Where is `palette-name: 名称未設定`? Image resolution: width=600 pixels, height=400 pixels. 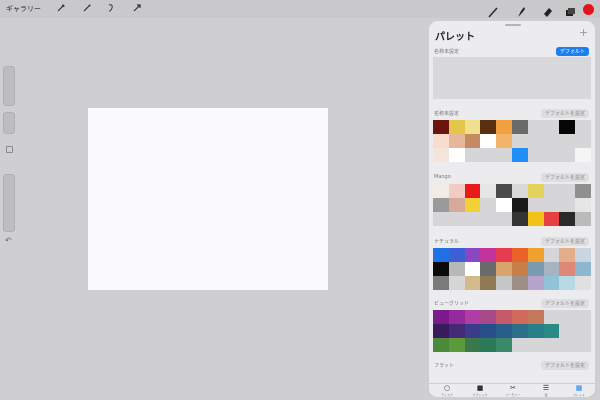 palette-name: 名称未設定 is located at coordinates (446, 113).